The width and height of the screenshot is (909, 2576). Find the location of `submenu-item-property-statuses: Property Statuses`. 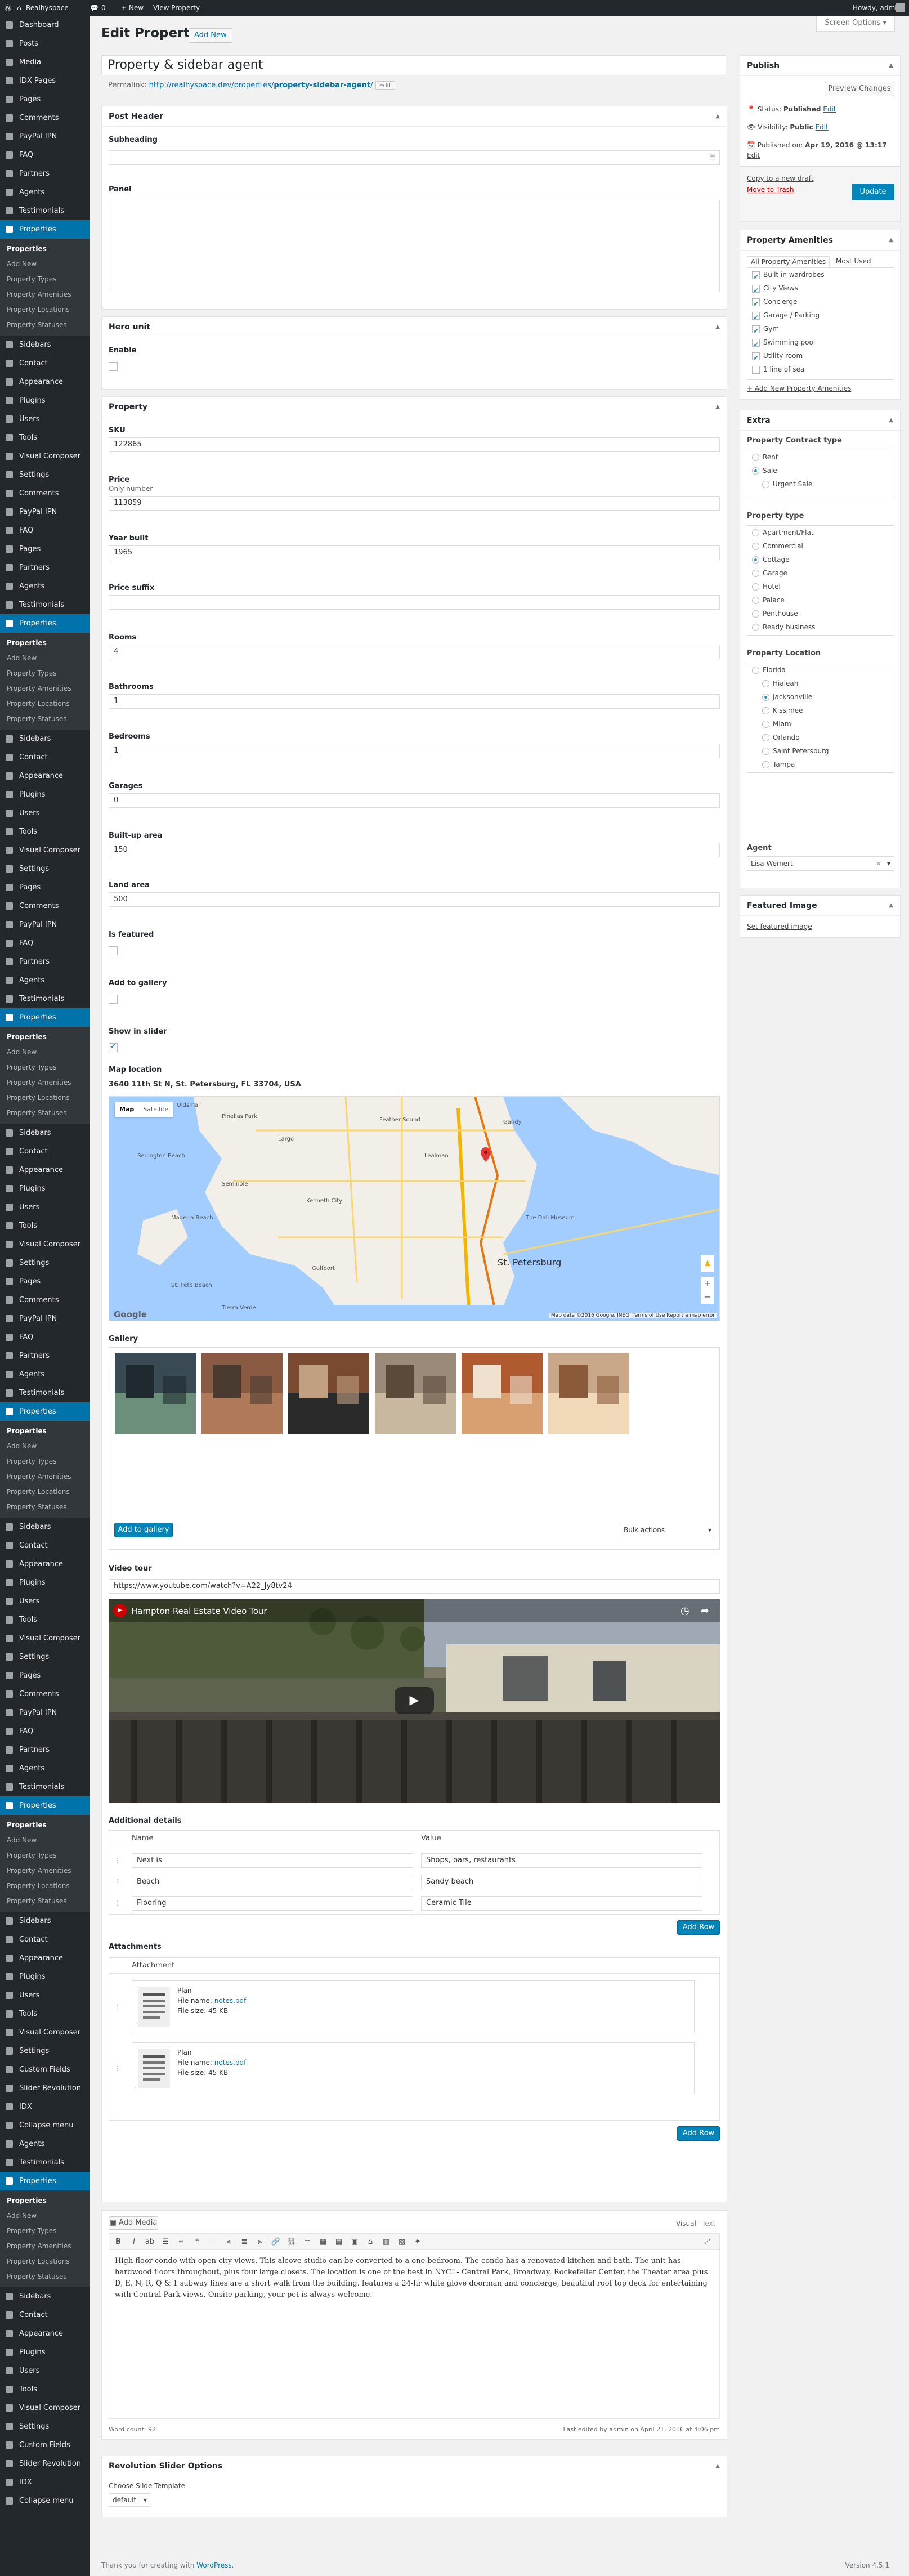

submenu-item-property-statuses: Property Statuses is located at coordinates (45, 1113).